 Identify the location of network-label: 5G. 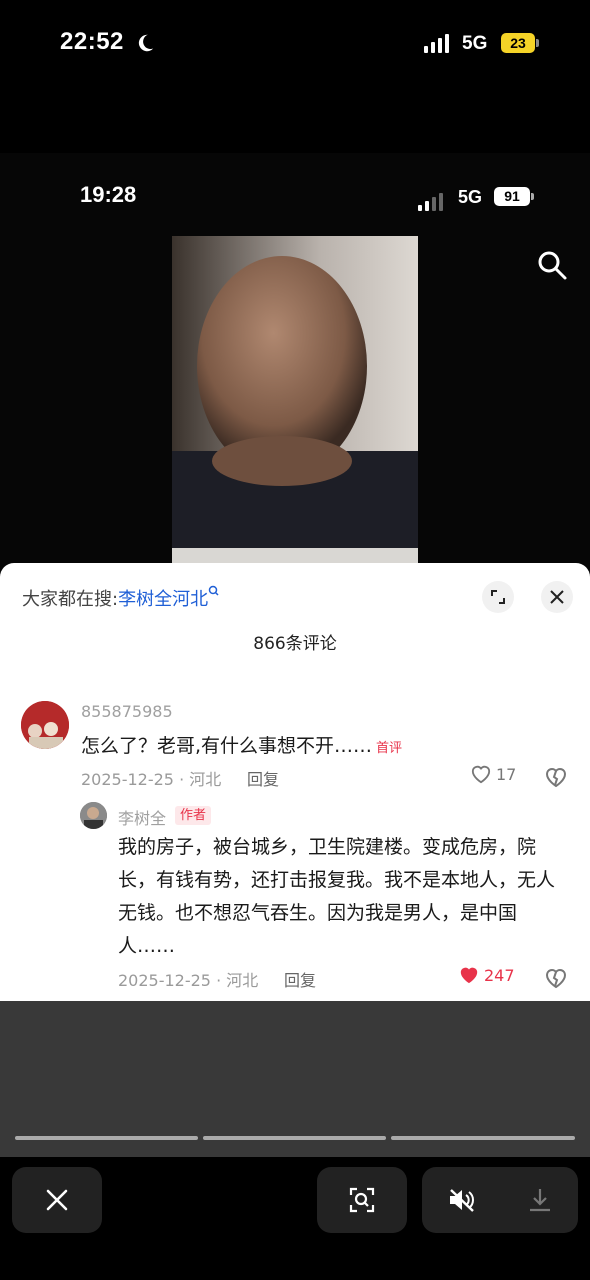
(475, 43).